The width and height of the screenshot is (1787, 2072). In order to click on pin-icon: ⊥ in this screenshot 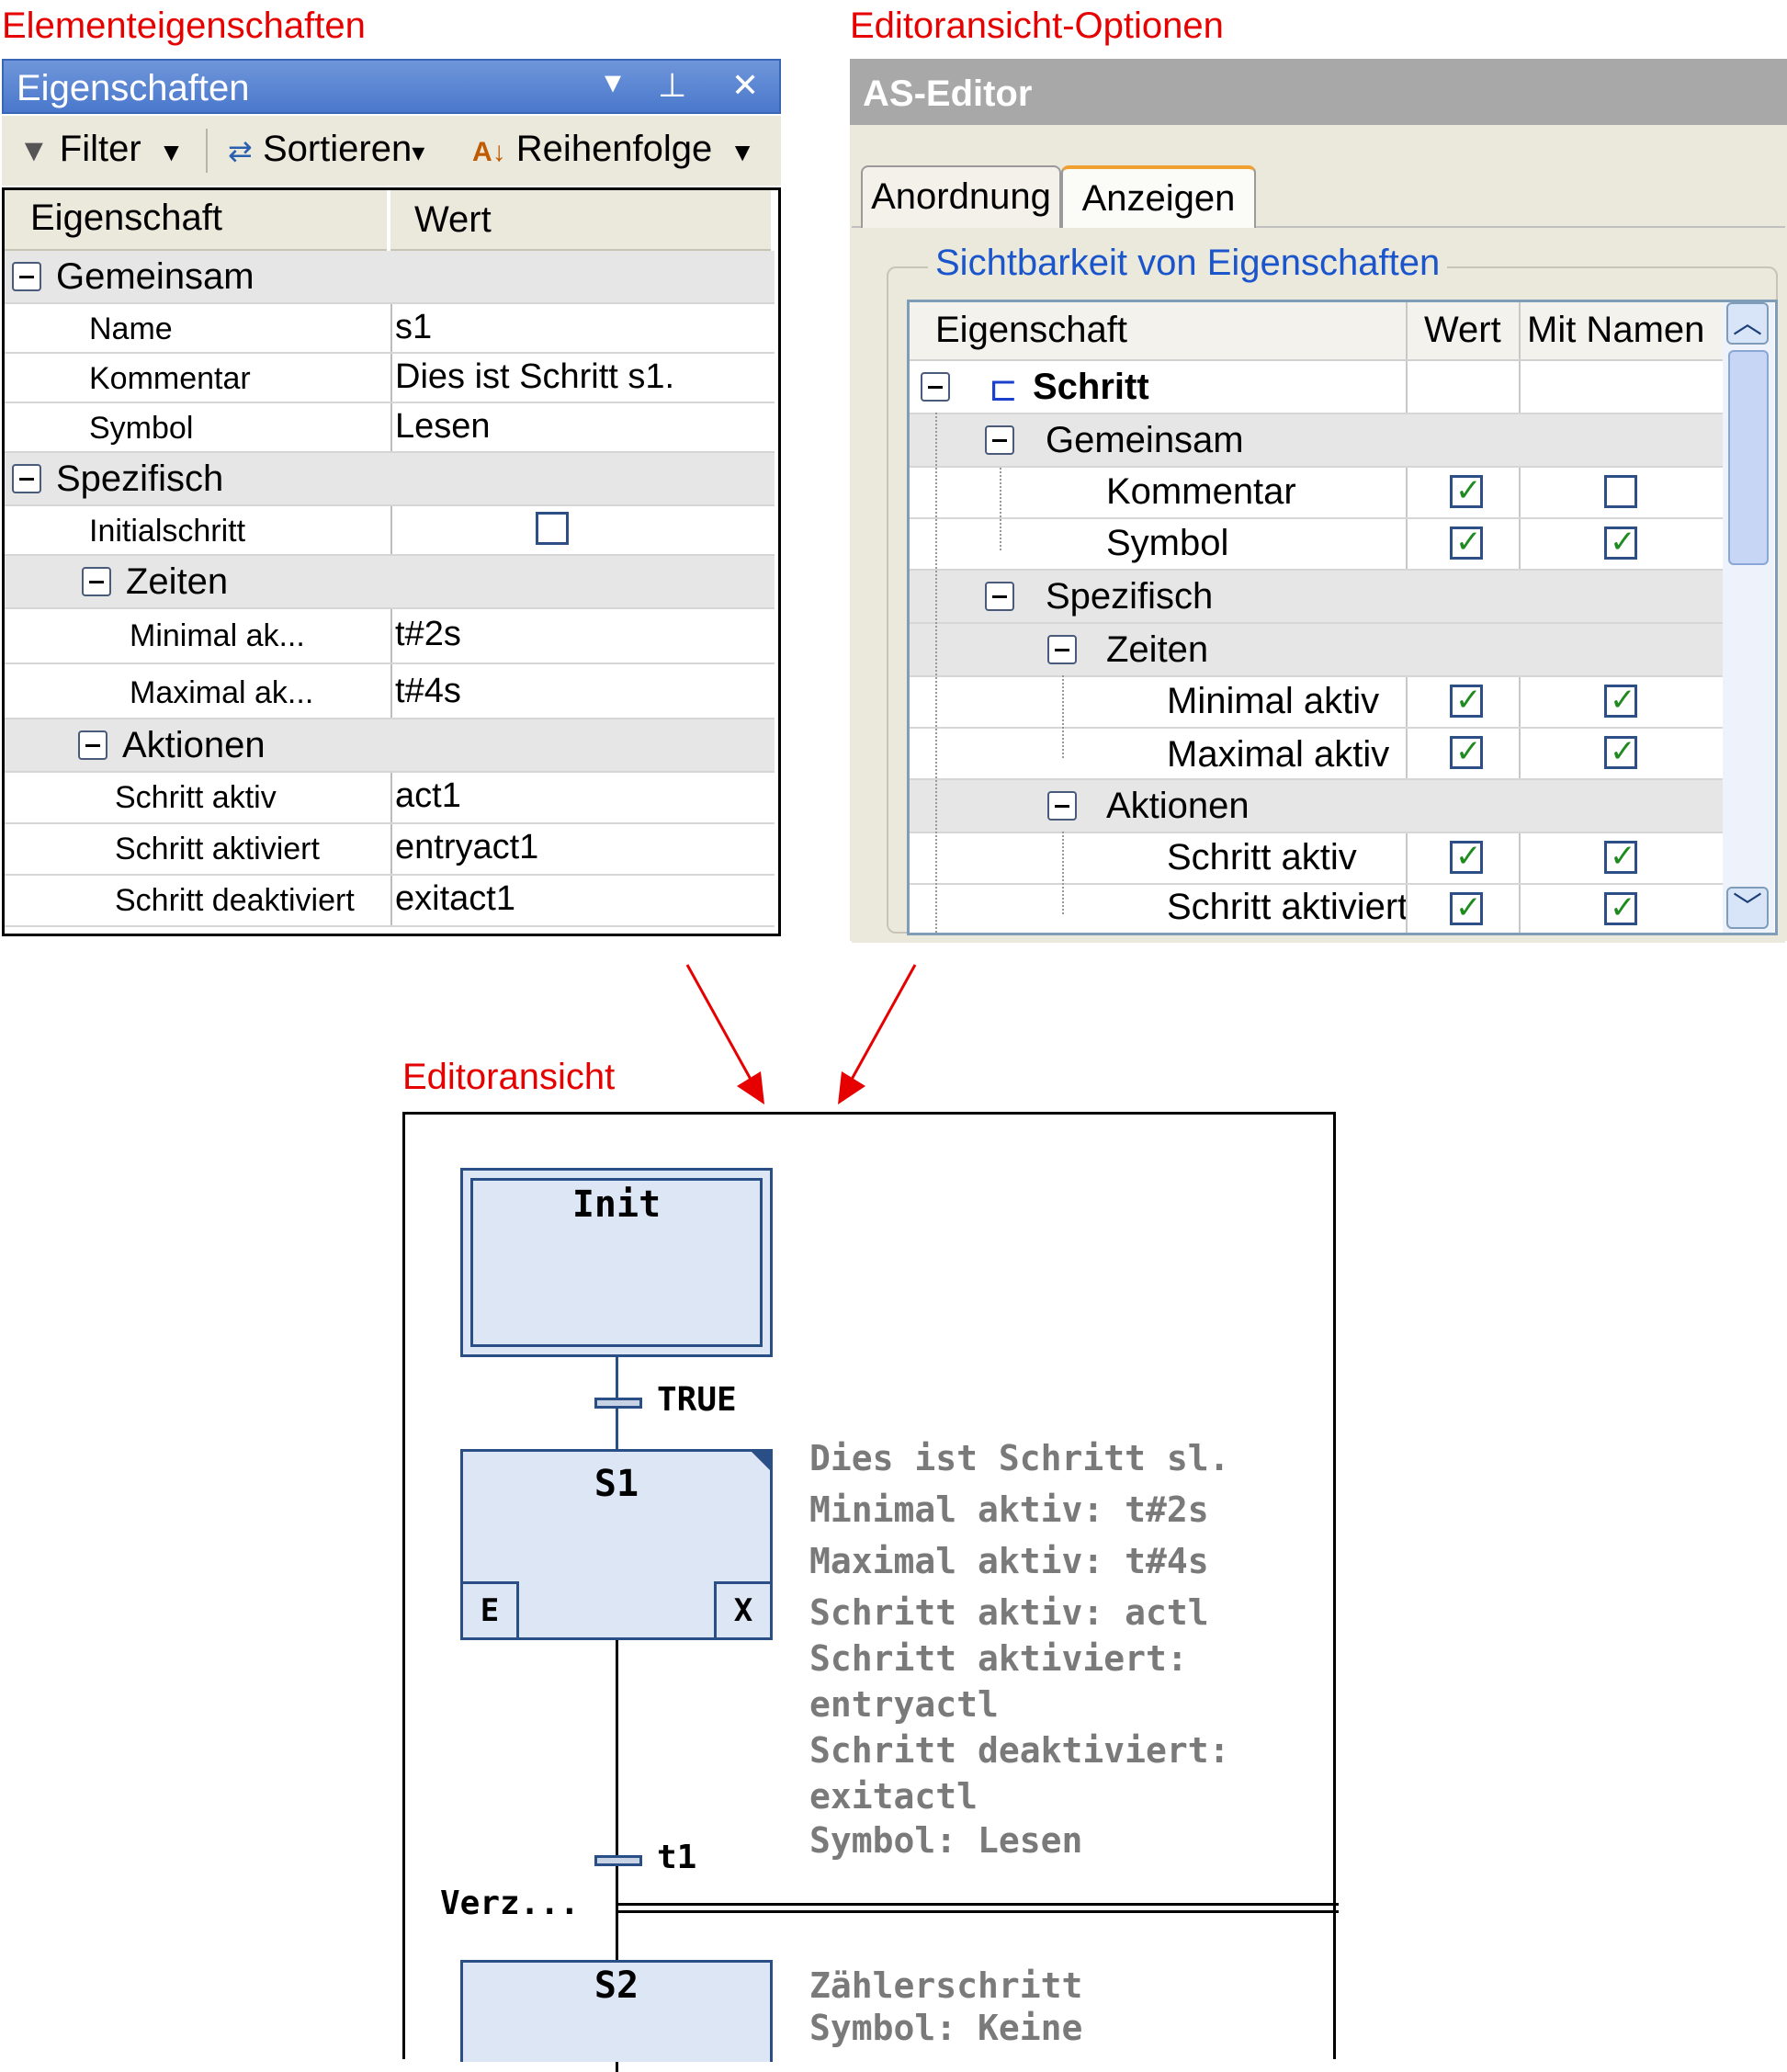, I will do `click(672, 85)`.